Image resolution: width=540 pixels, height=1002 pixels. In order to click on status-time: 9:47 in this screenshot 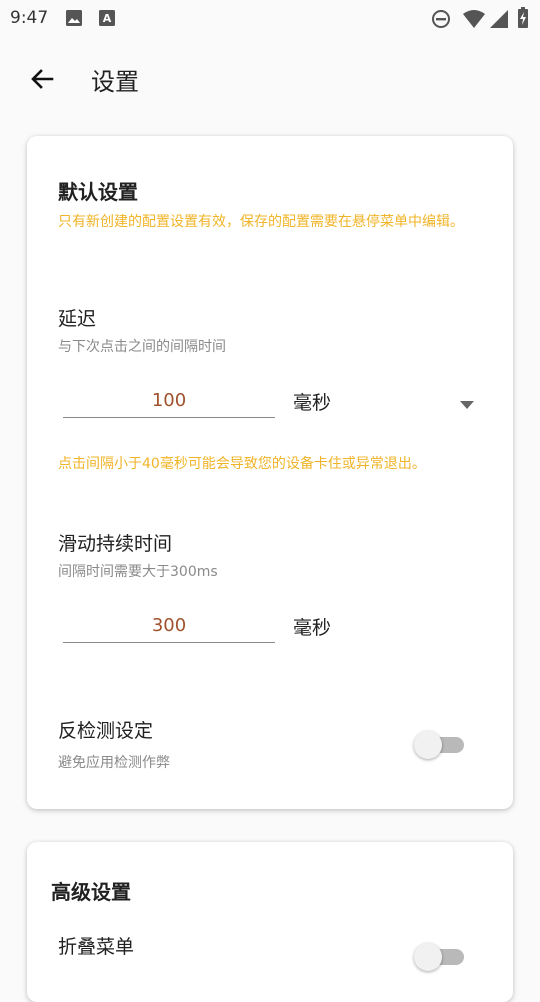, I will do `click(29, 18)`.